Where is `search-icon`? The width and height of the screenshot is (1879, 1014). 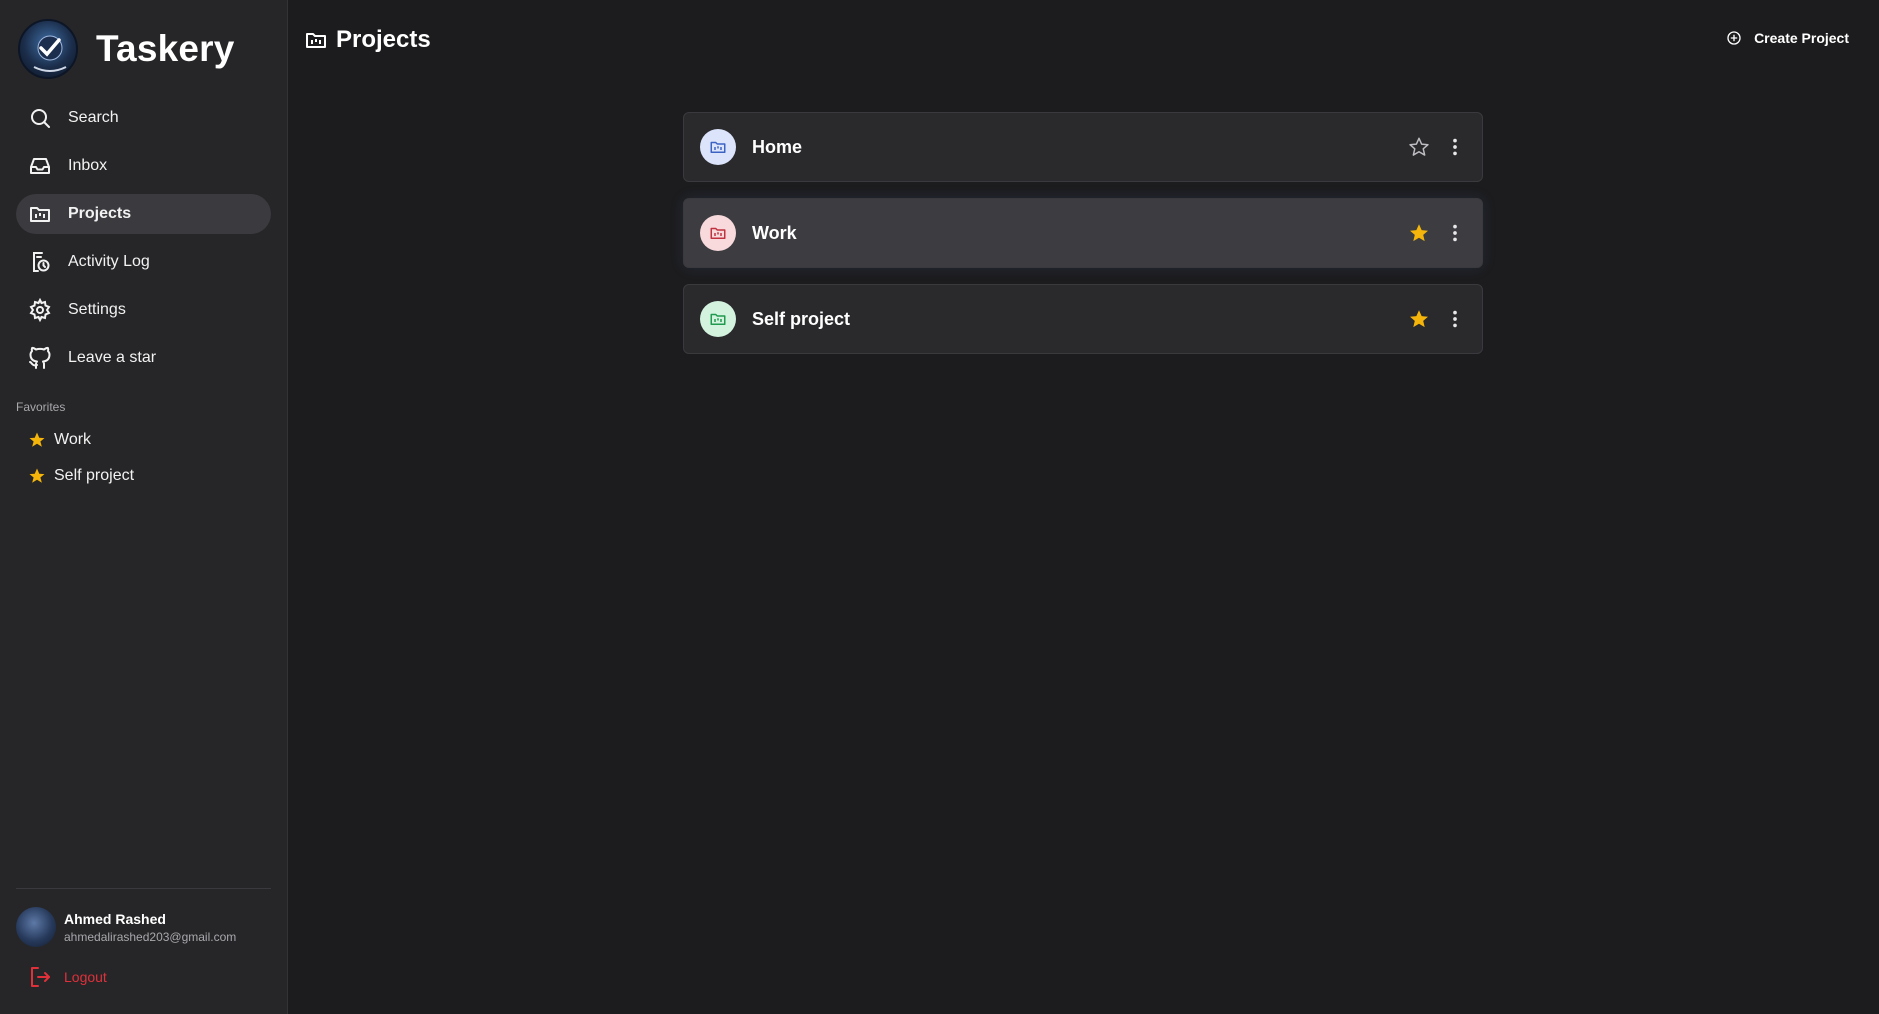
search-icon is located at coordinates (40, 118).